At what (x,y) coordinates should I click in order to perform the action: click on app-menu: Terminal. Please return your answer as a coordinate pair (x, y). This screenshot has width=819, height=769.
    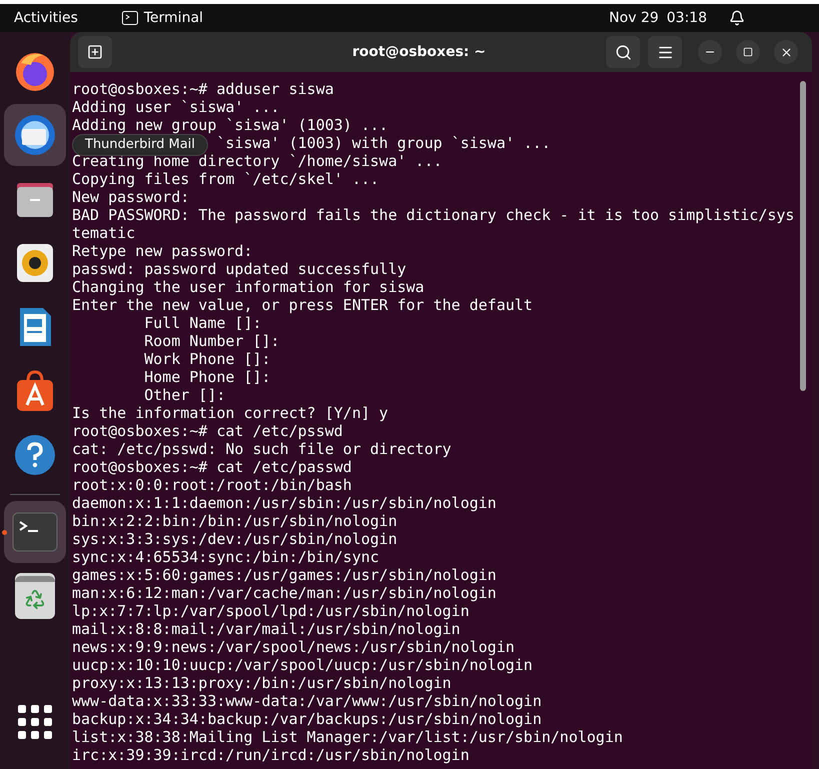
    Looking at the image, I should click on (174, 18).